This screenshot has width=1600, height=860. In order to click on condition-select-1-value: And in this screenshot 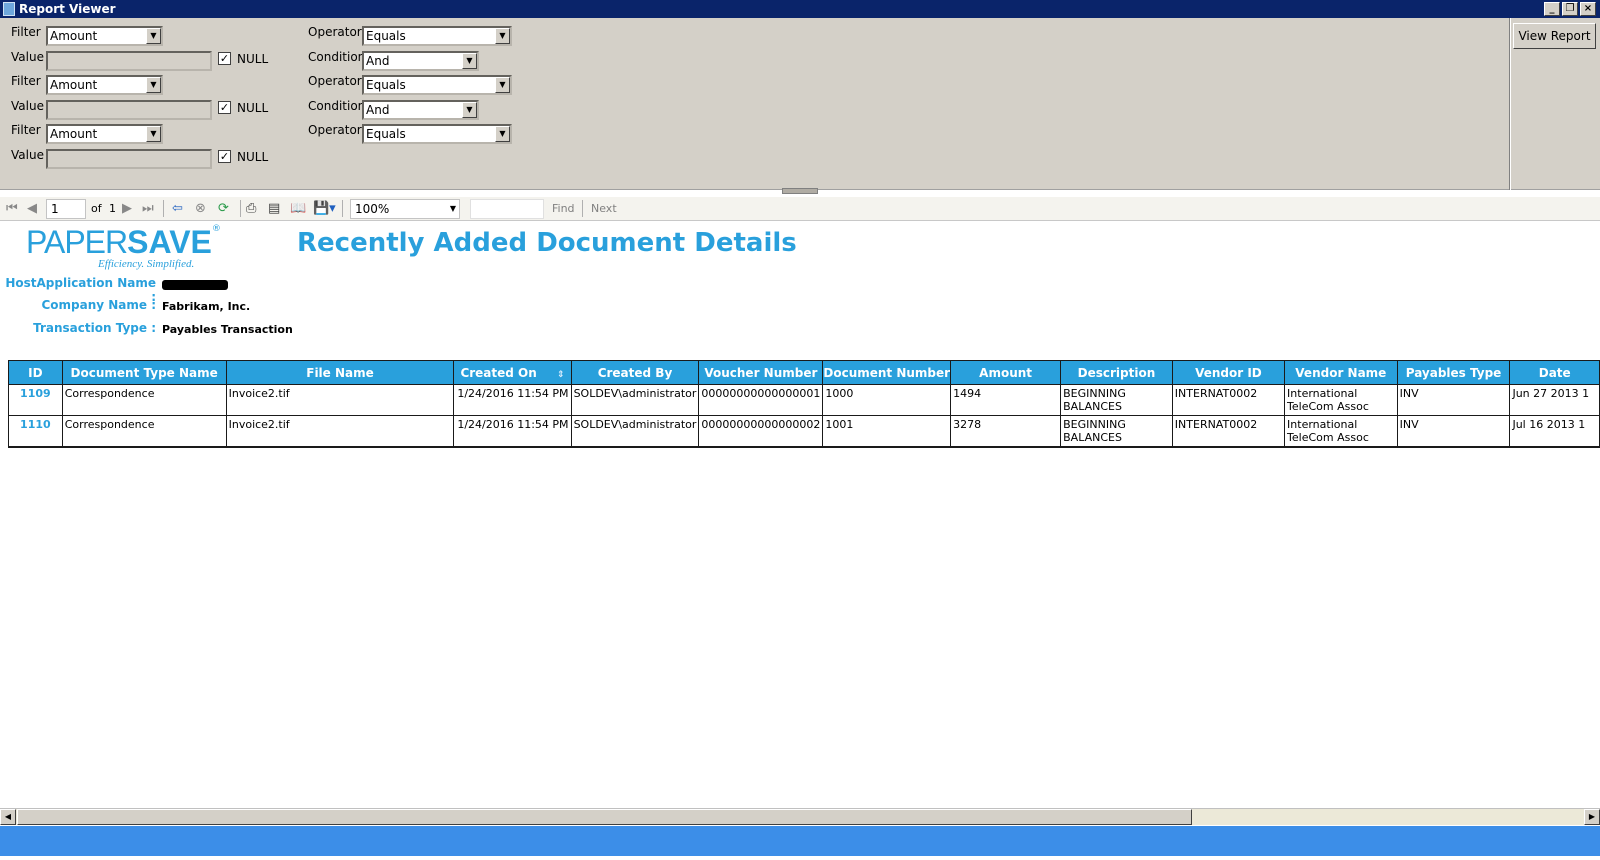, I will do `click(378, 61)`.